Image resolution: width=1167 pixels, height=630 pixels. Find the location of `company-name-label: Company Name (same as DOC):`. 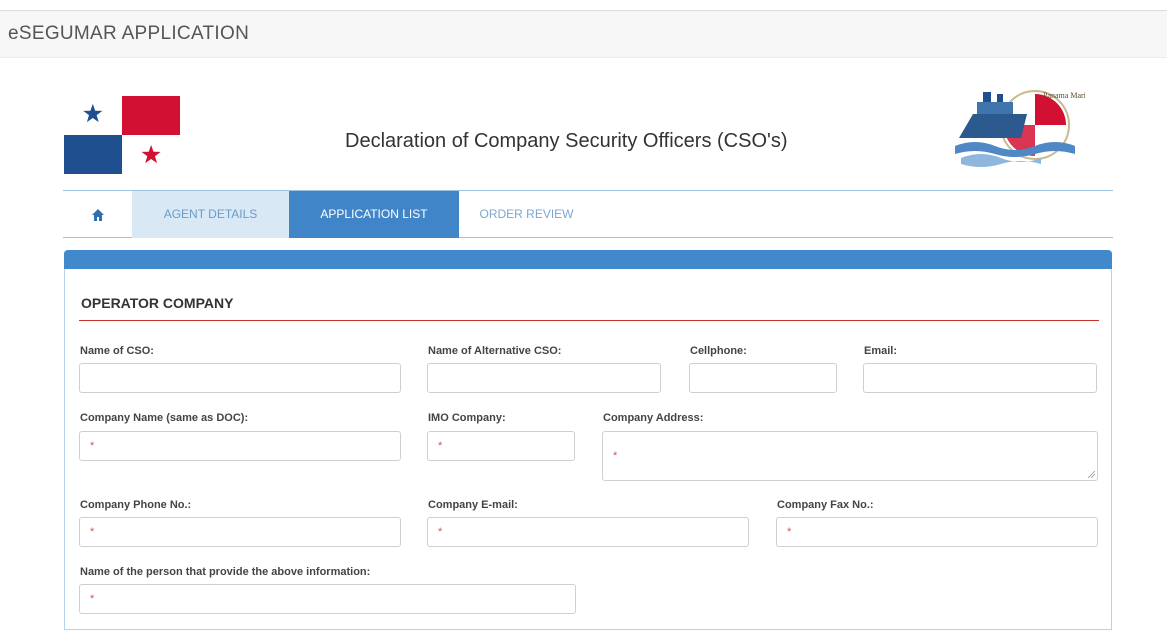

company-name-label: Company Name (same as DOC): is located at coordinates (164, 418).